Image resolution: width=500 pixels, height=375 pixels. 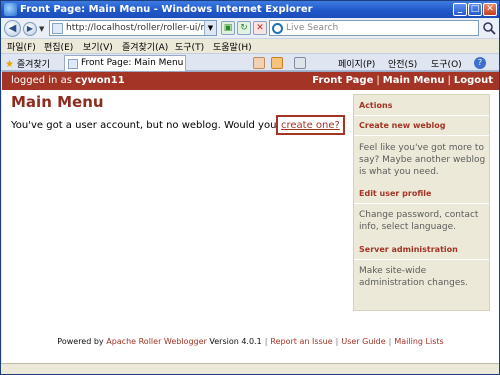 What do you see at coordinates (41, 29) in the screenshot?
I see `history-dropdown-icon: ▼` at bounding box center [41, 29].